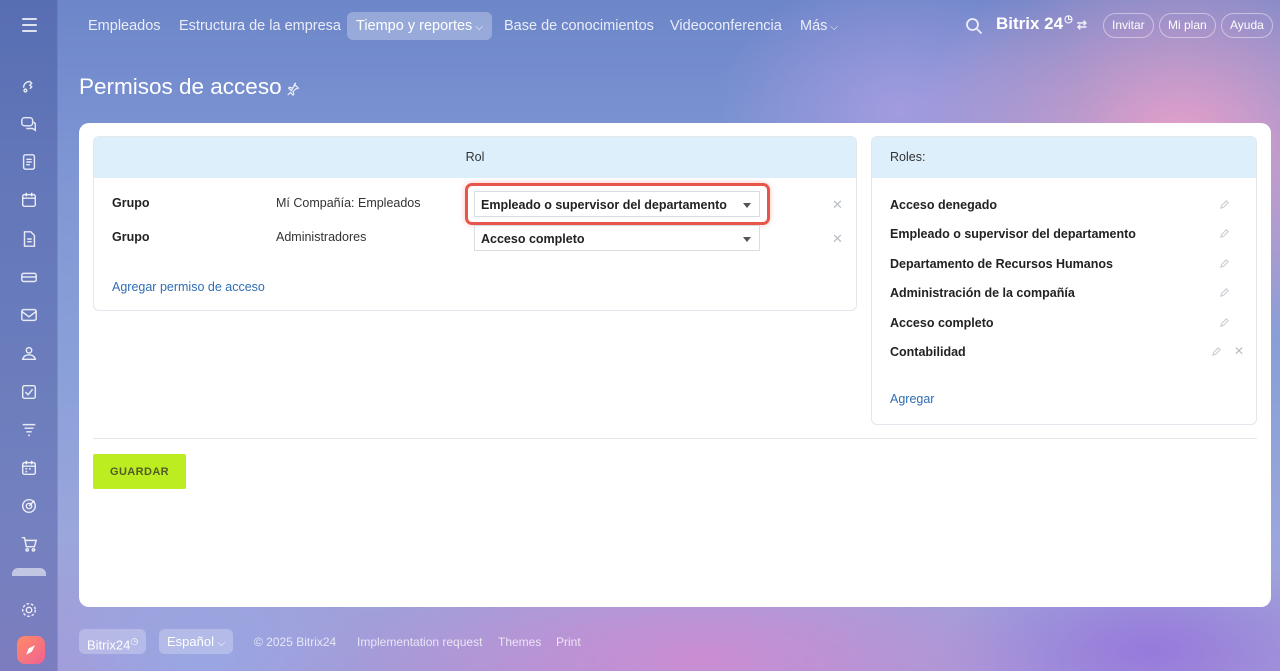 The image size is (1280, 671). I want to click on role-label: Acceso completo, so click(942, 323).